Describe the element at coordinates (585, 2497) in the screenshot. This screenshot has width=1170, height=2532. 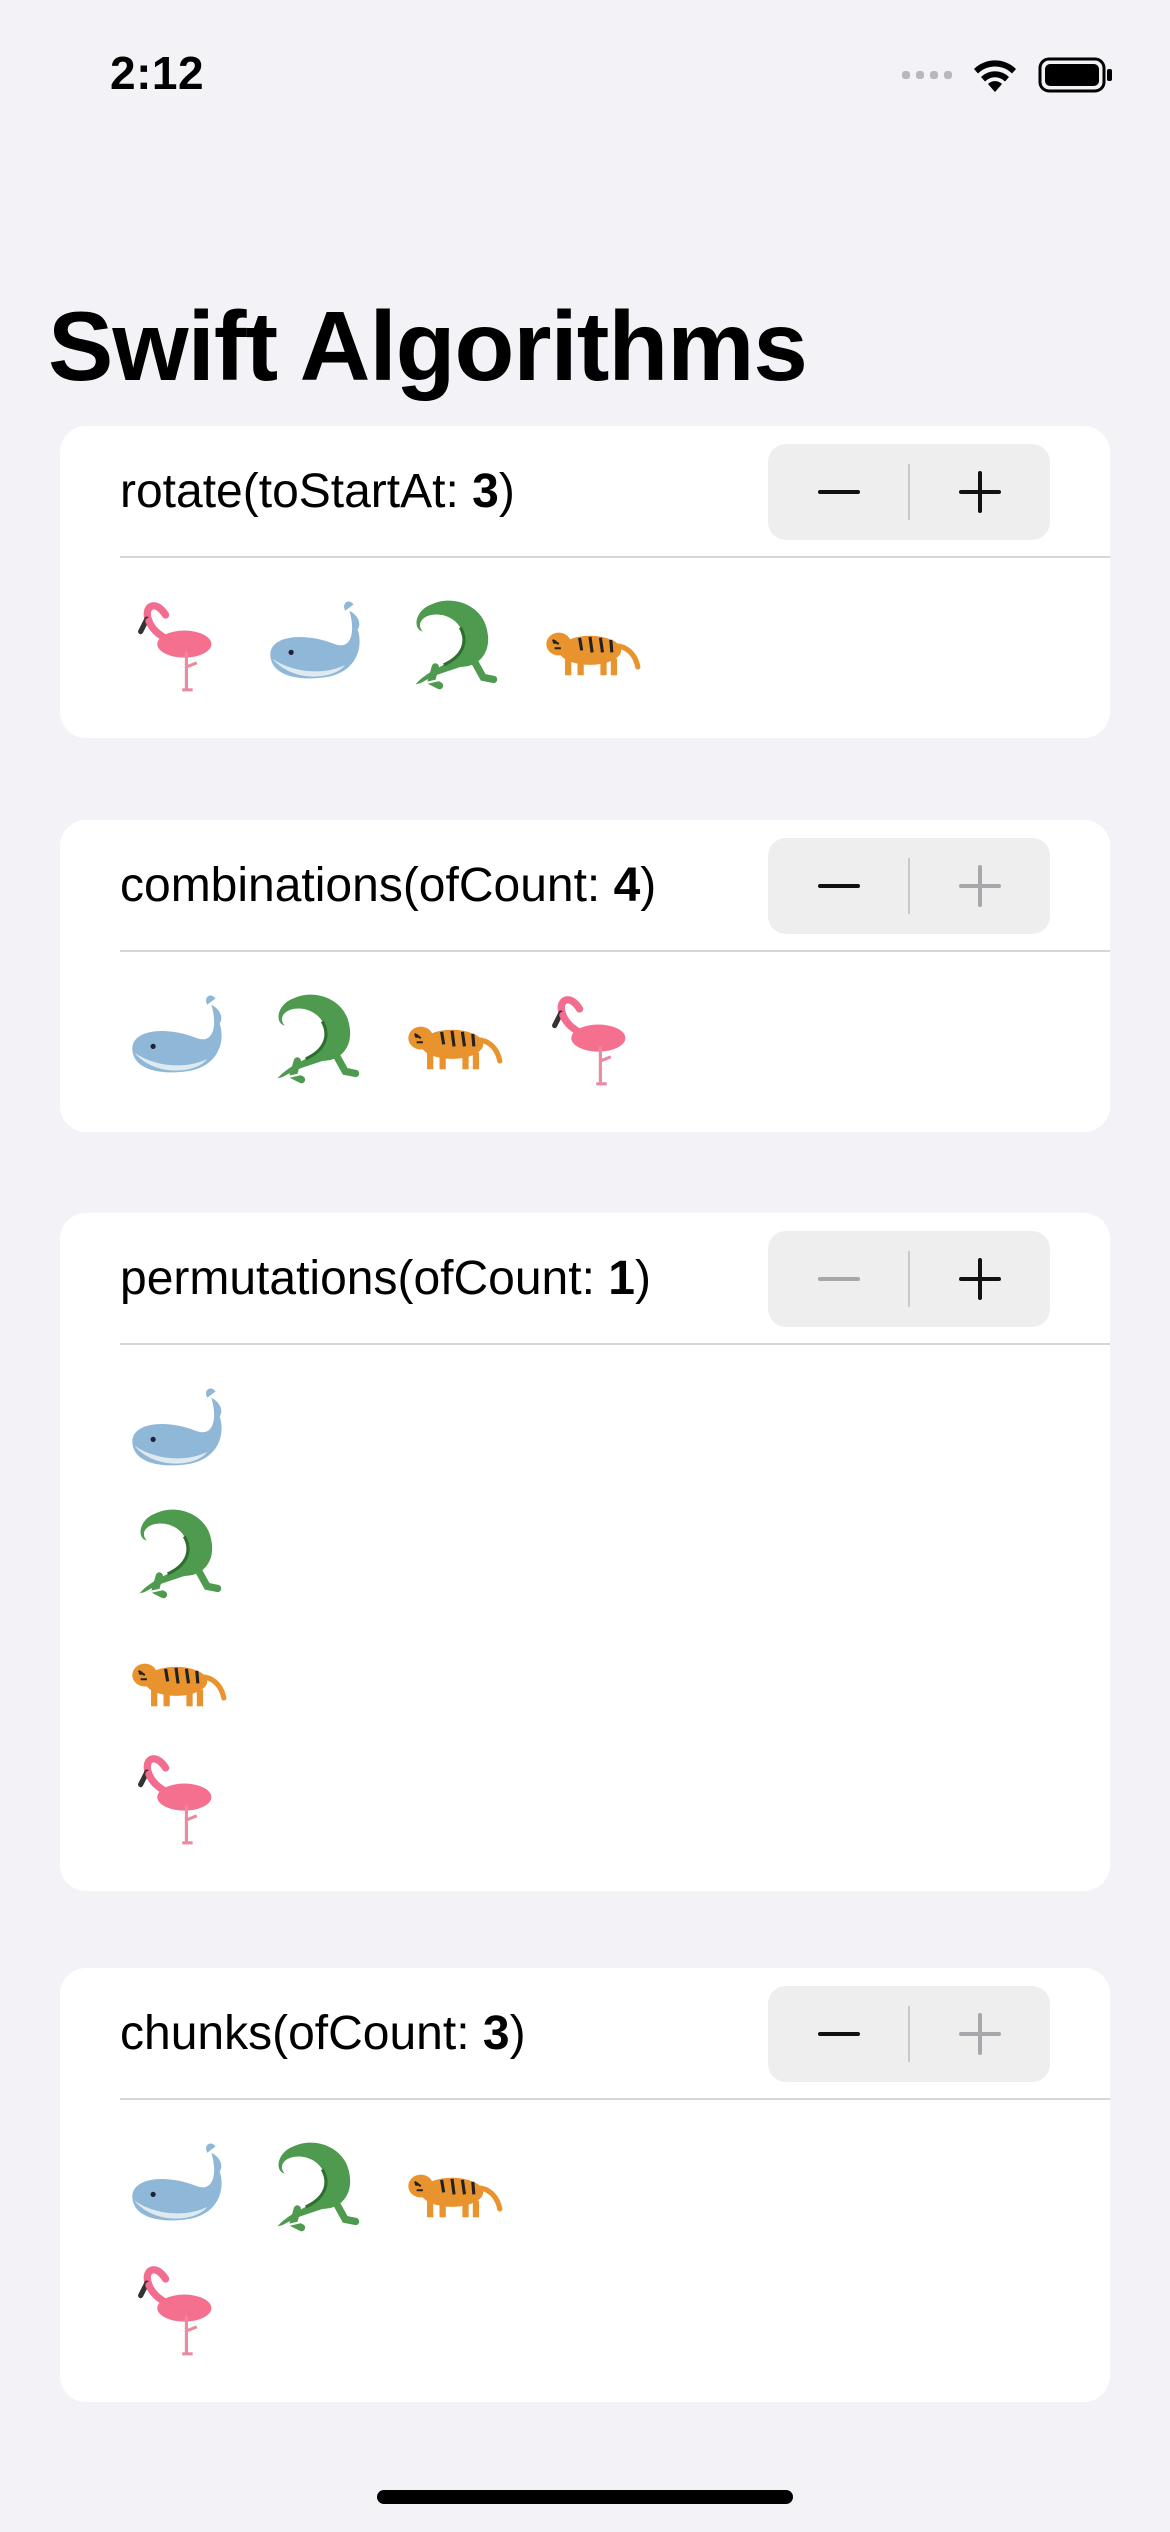
I see `home-indicator` at that location.